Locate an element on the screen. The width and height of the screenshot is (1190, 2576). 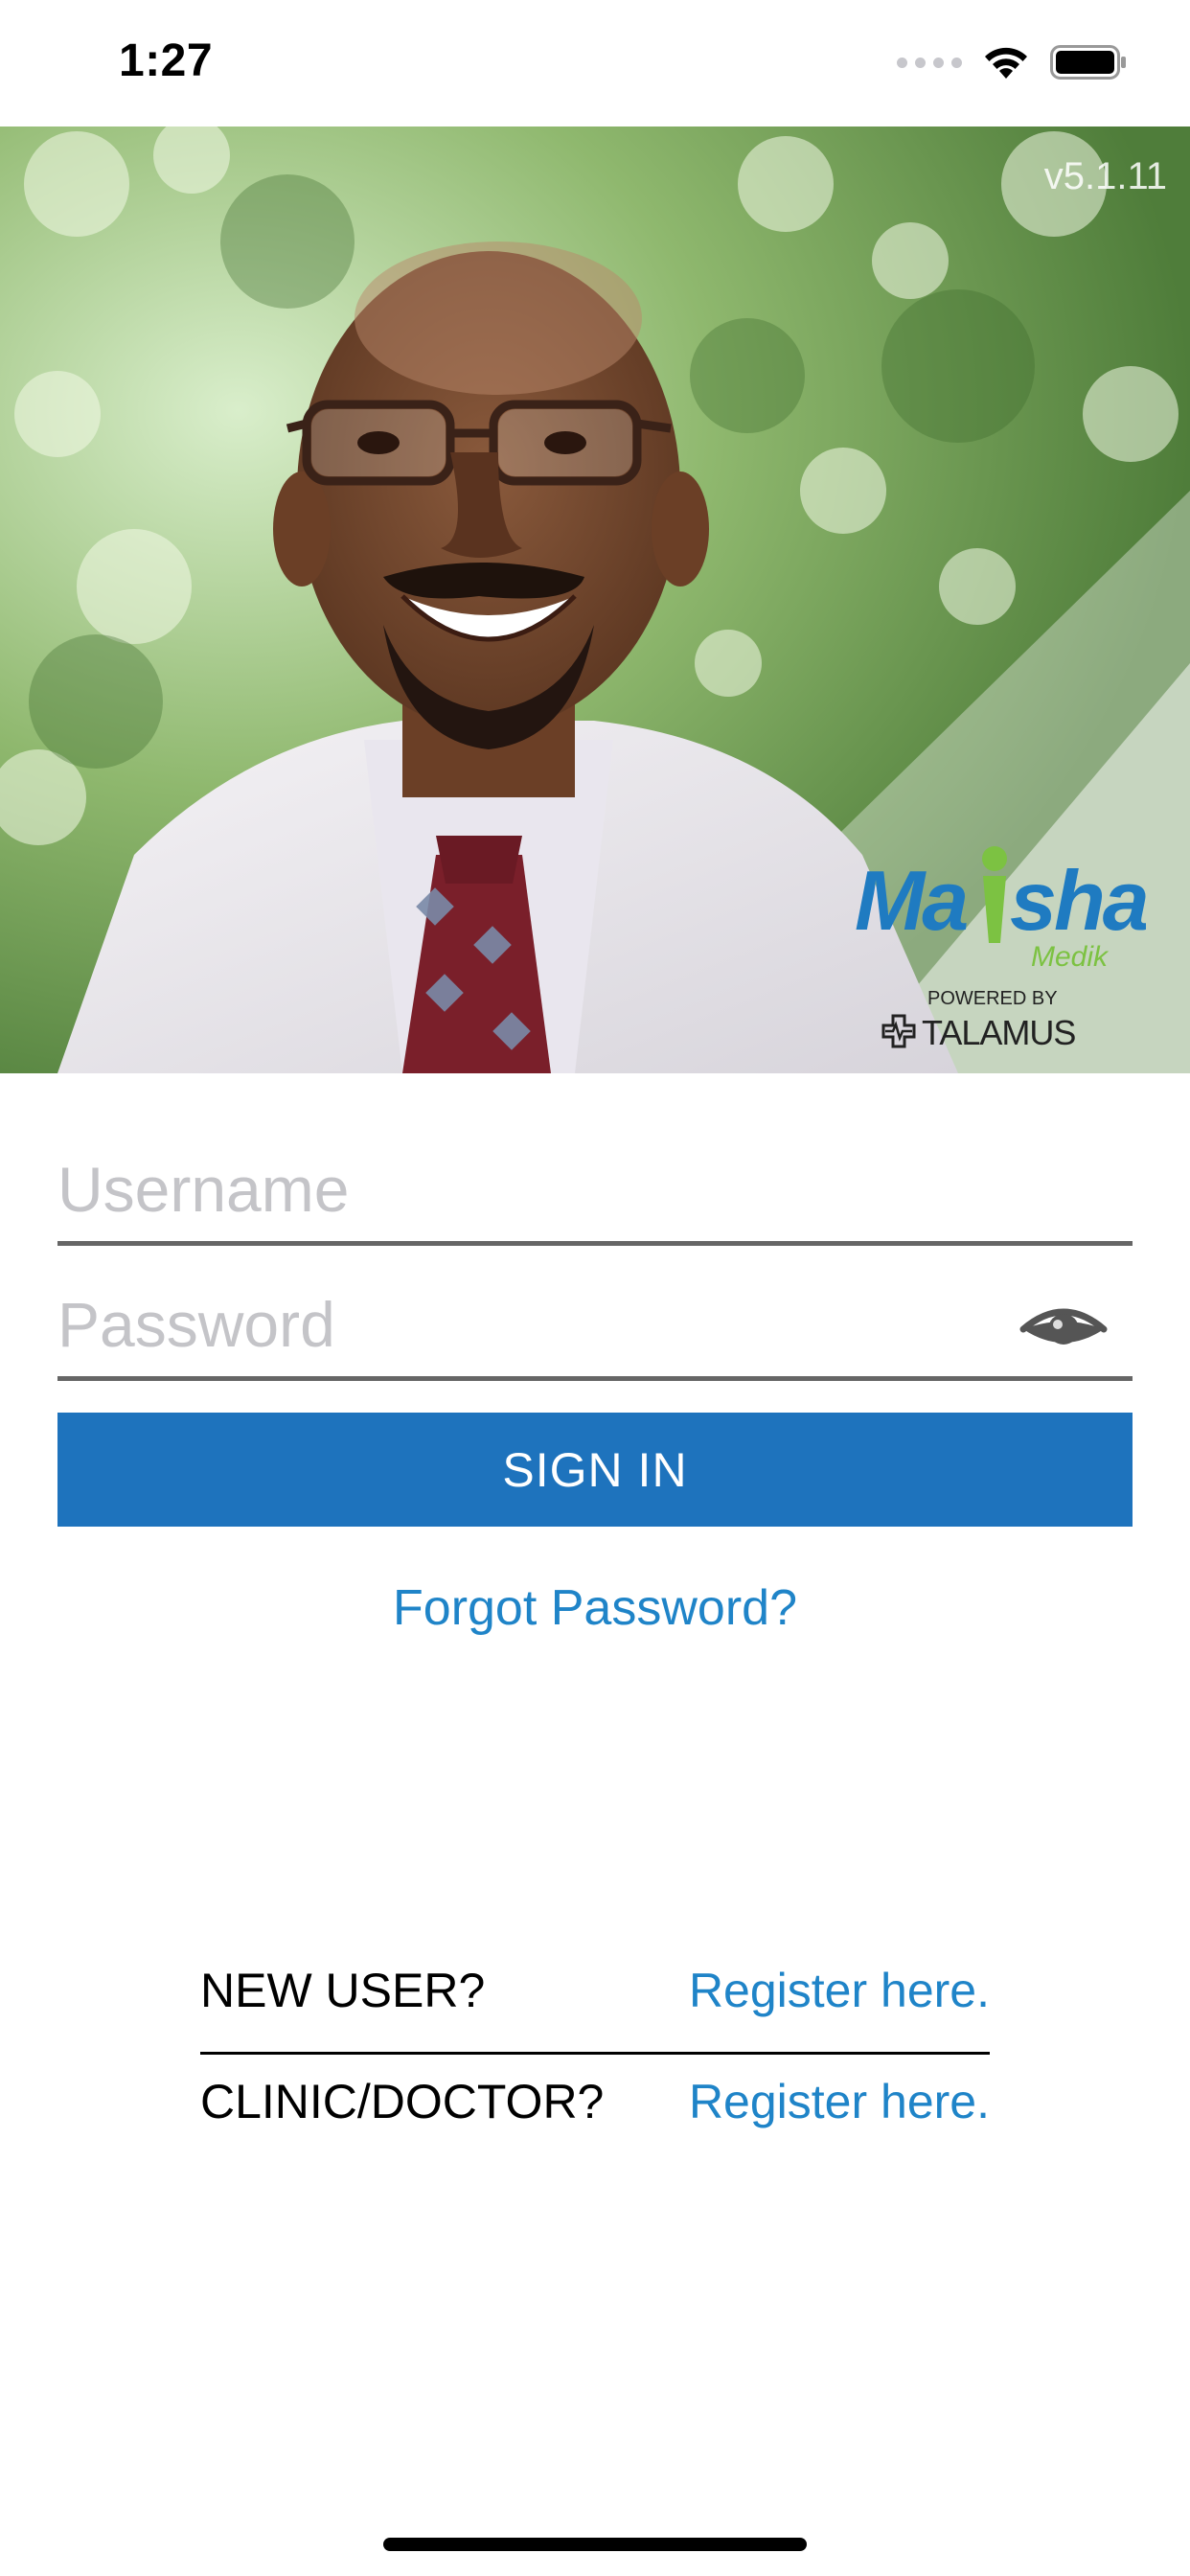
username-input is located at coordinates (527, 1189).